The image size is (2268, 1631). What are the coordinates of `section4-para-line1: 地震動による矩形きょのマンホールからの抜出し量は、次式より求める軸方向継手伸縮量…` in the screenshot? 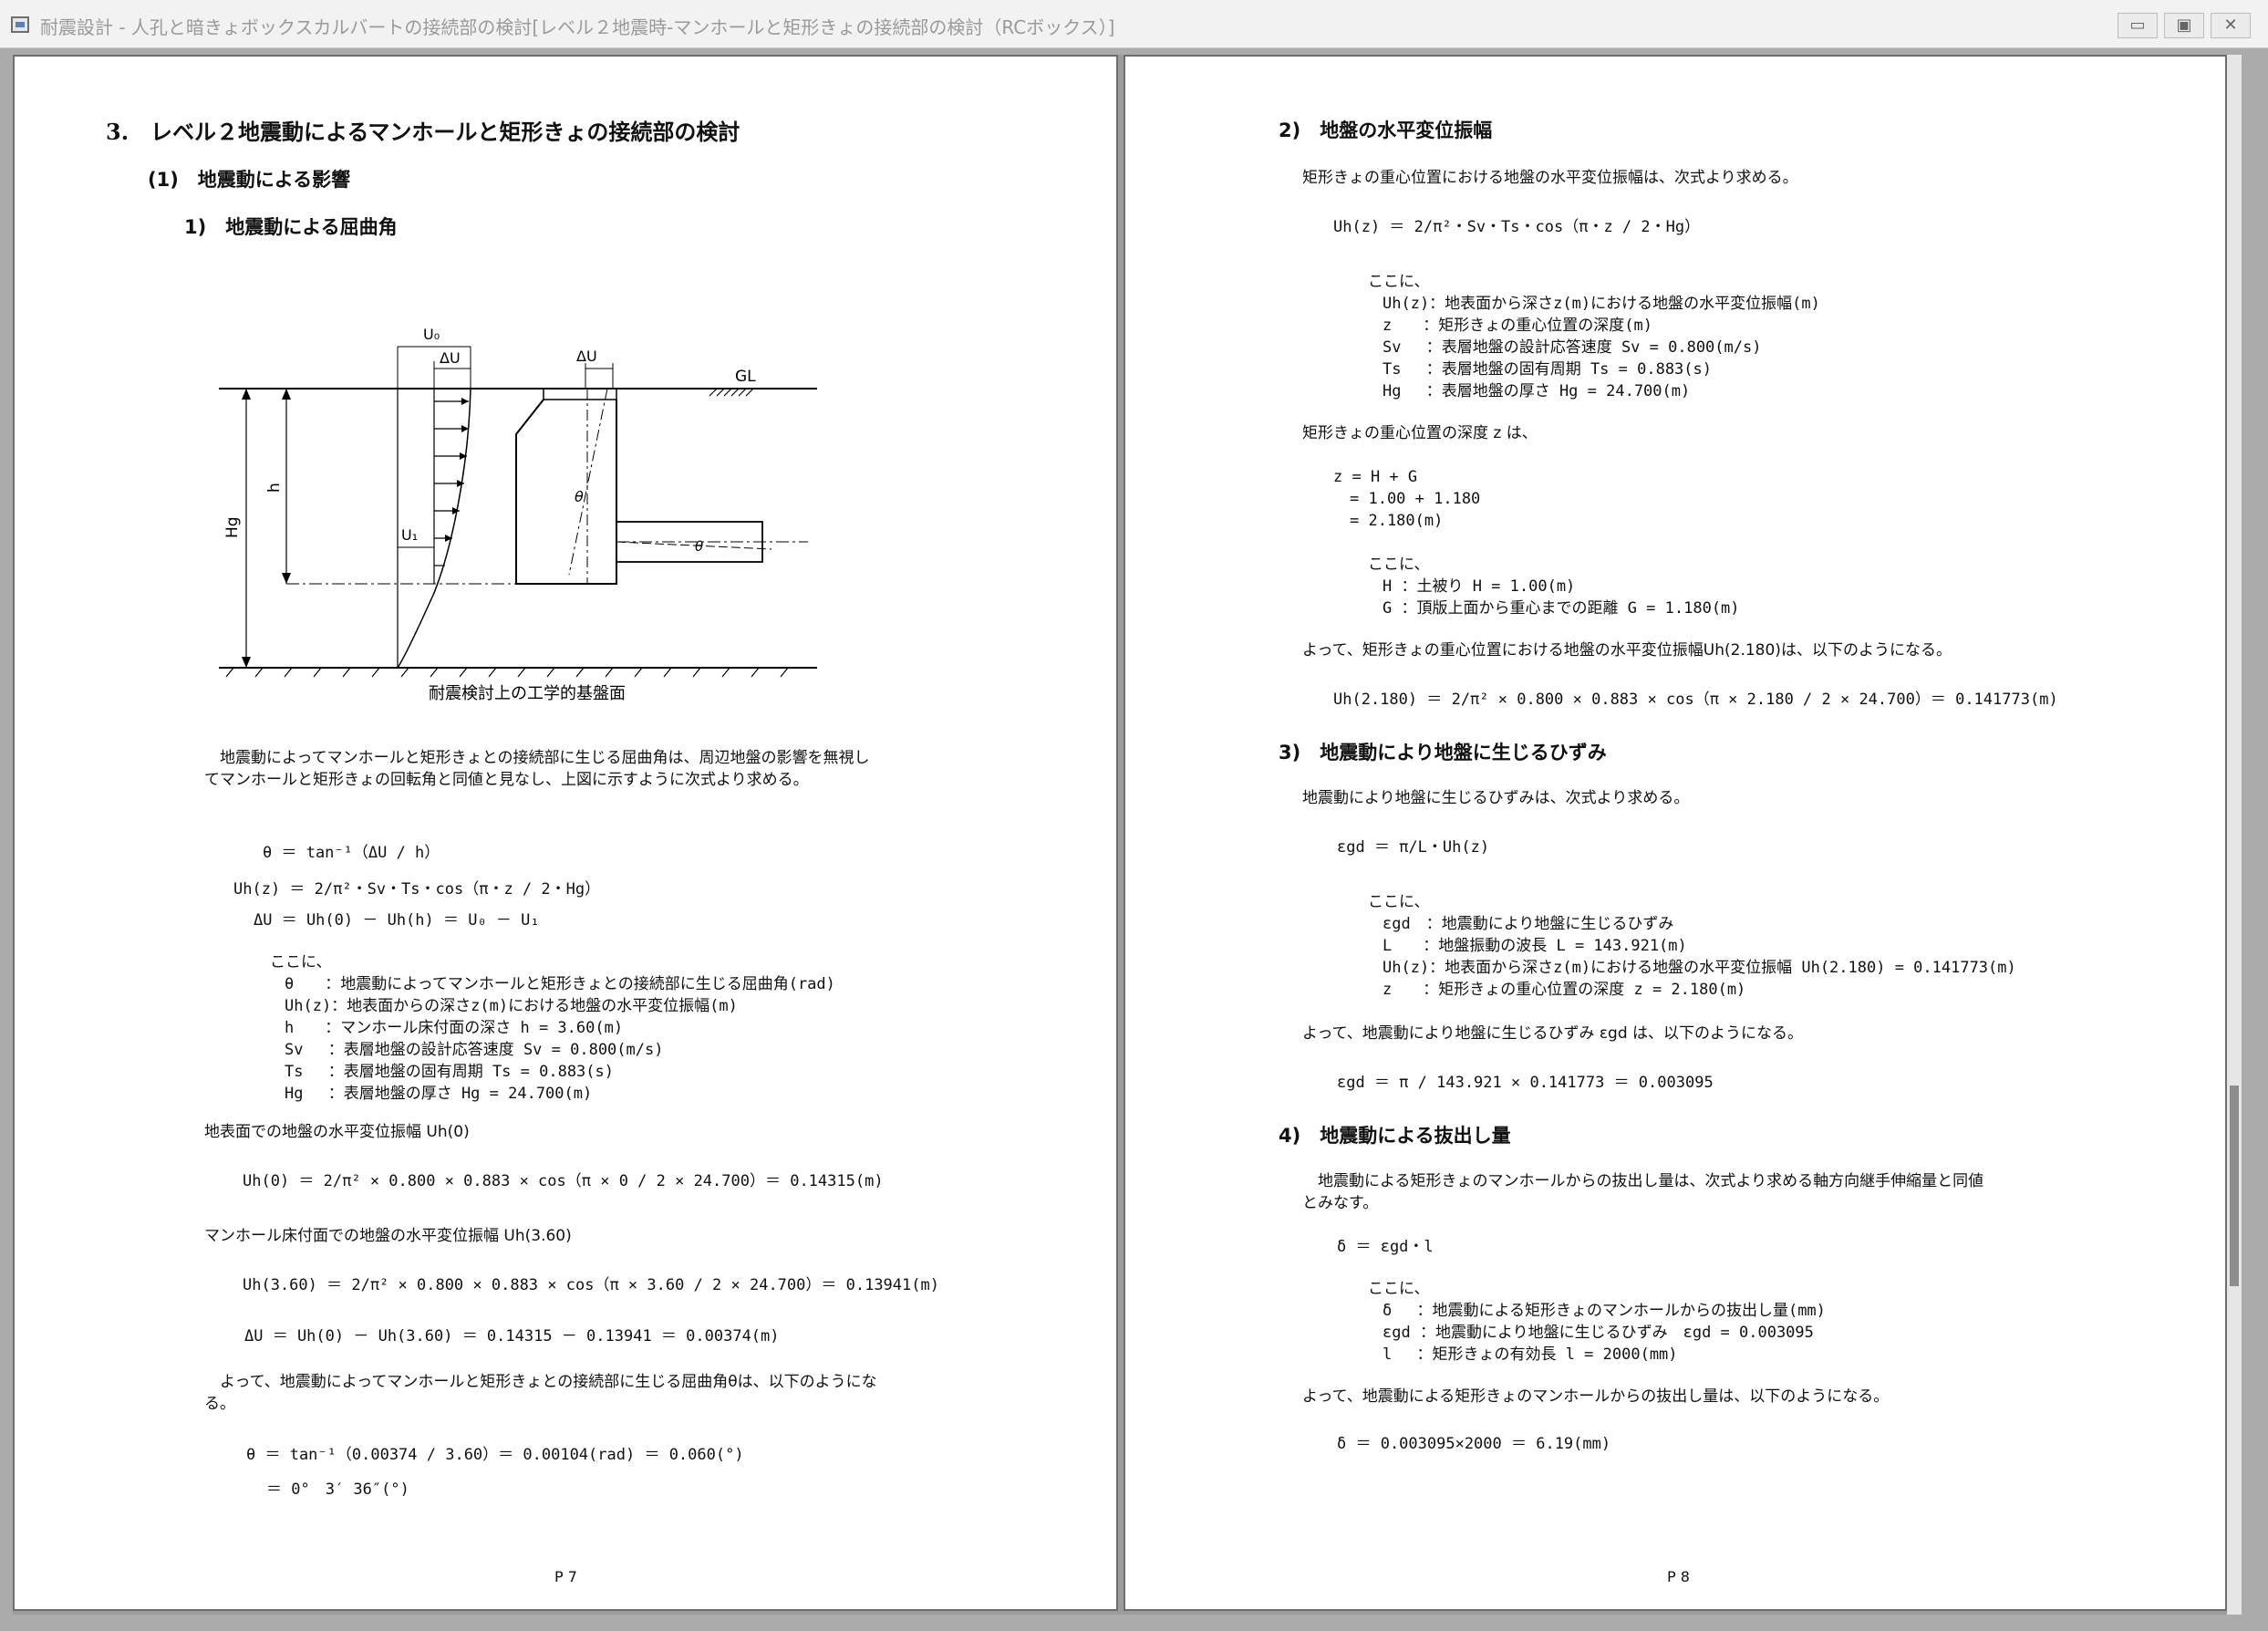 It's located at (1643, 1181).